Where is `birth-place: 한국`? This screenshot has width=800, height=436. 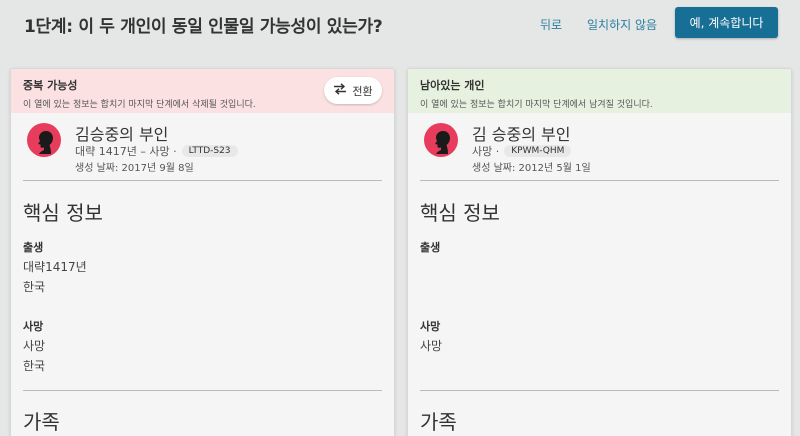
birth-place: 한국 is located at coordinates (34, 287).